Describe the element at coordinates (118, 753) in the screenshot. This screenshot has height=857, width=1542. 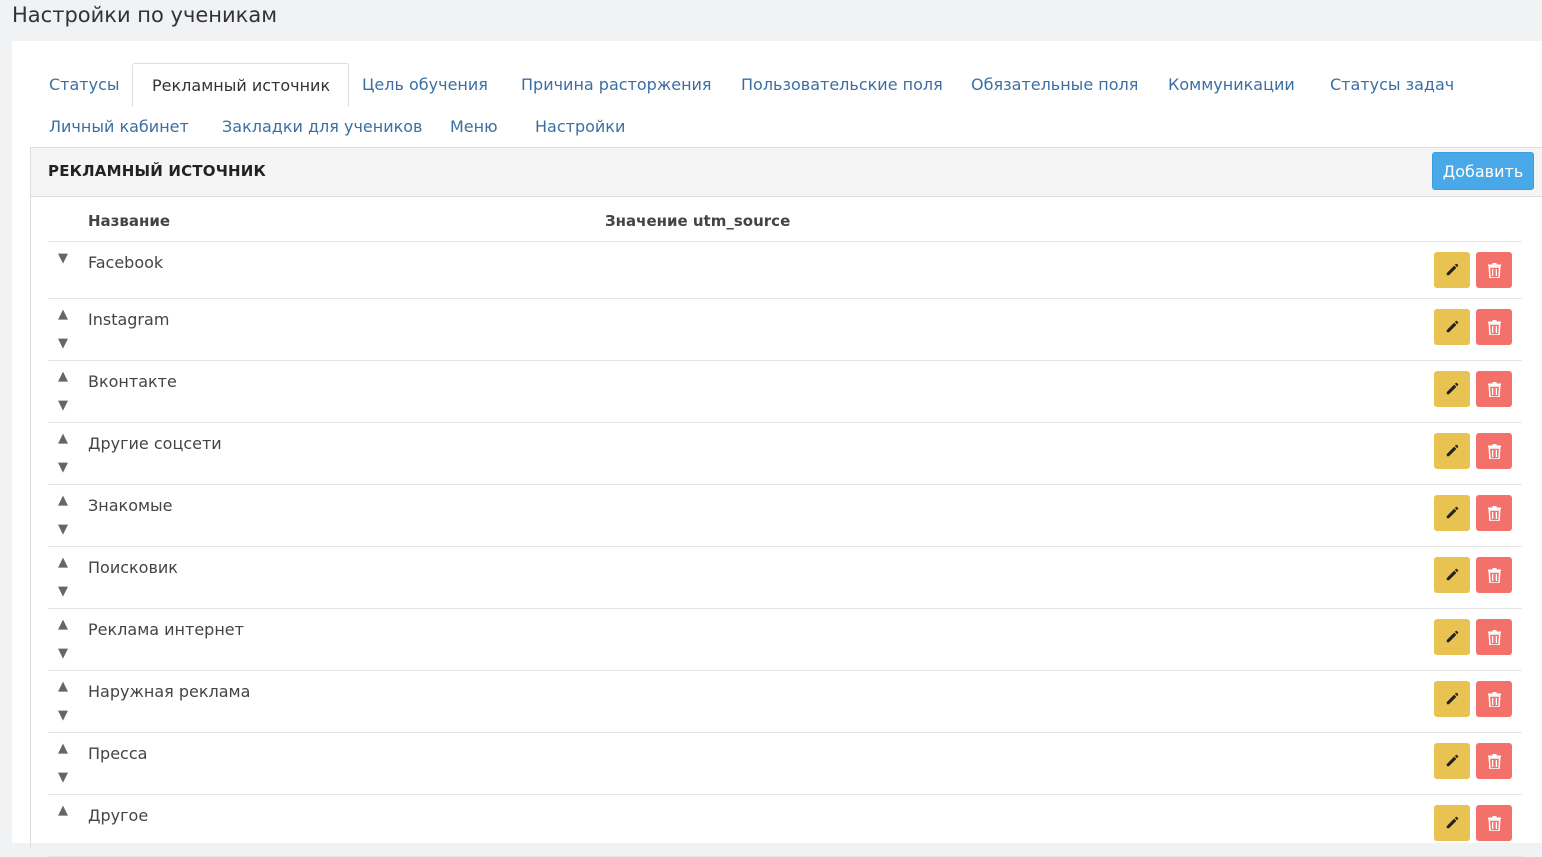
I see `source-name: Пресса` at that location.